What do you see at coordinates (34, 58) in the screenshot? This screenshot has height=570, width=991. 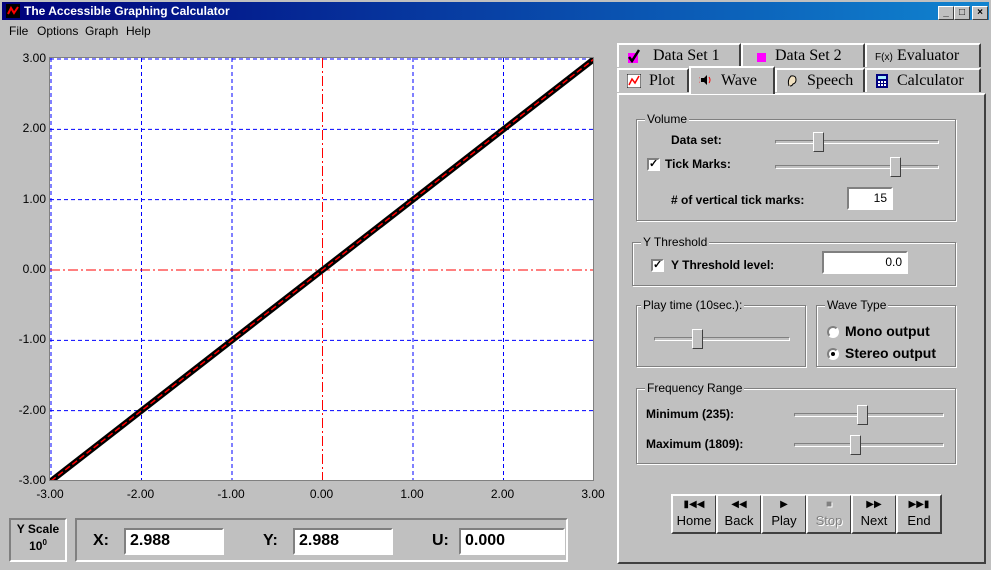 I see `y-tick-label: 3.00` at bounding box center [34, 58].